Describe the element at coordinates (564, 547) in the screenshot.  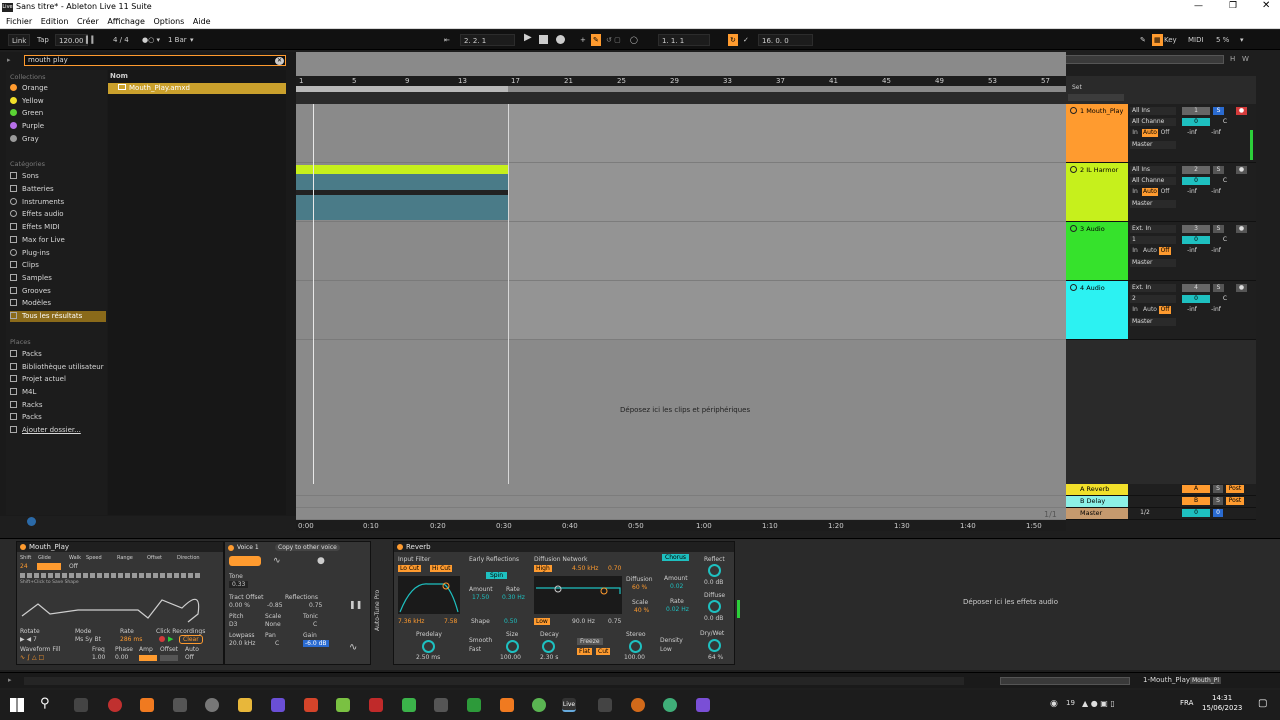
I see `device-header: Reverb` at that location.